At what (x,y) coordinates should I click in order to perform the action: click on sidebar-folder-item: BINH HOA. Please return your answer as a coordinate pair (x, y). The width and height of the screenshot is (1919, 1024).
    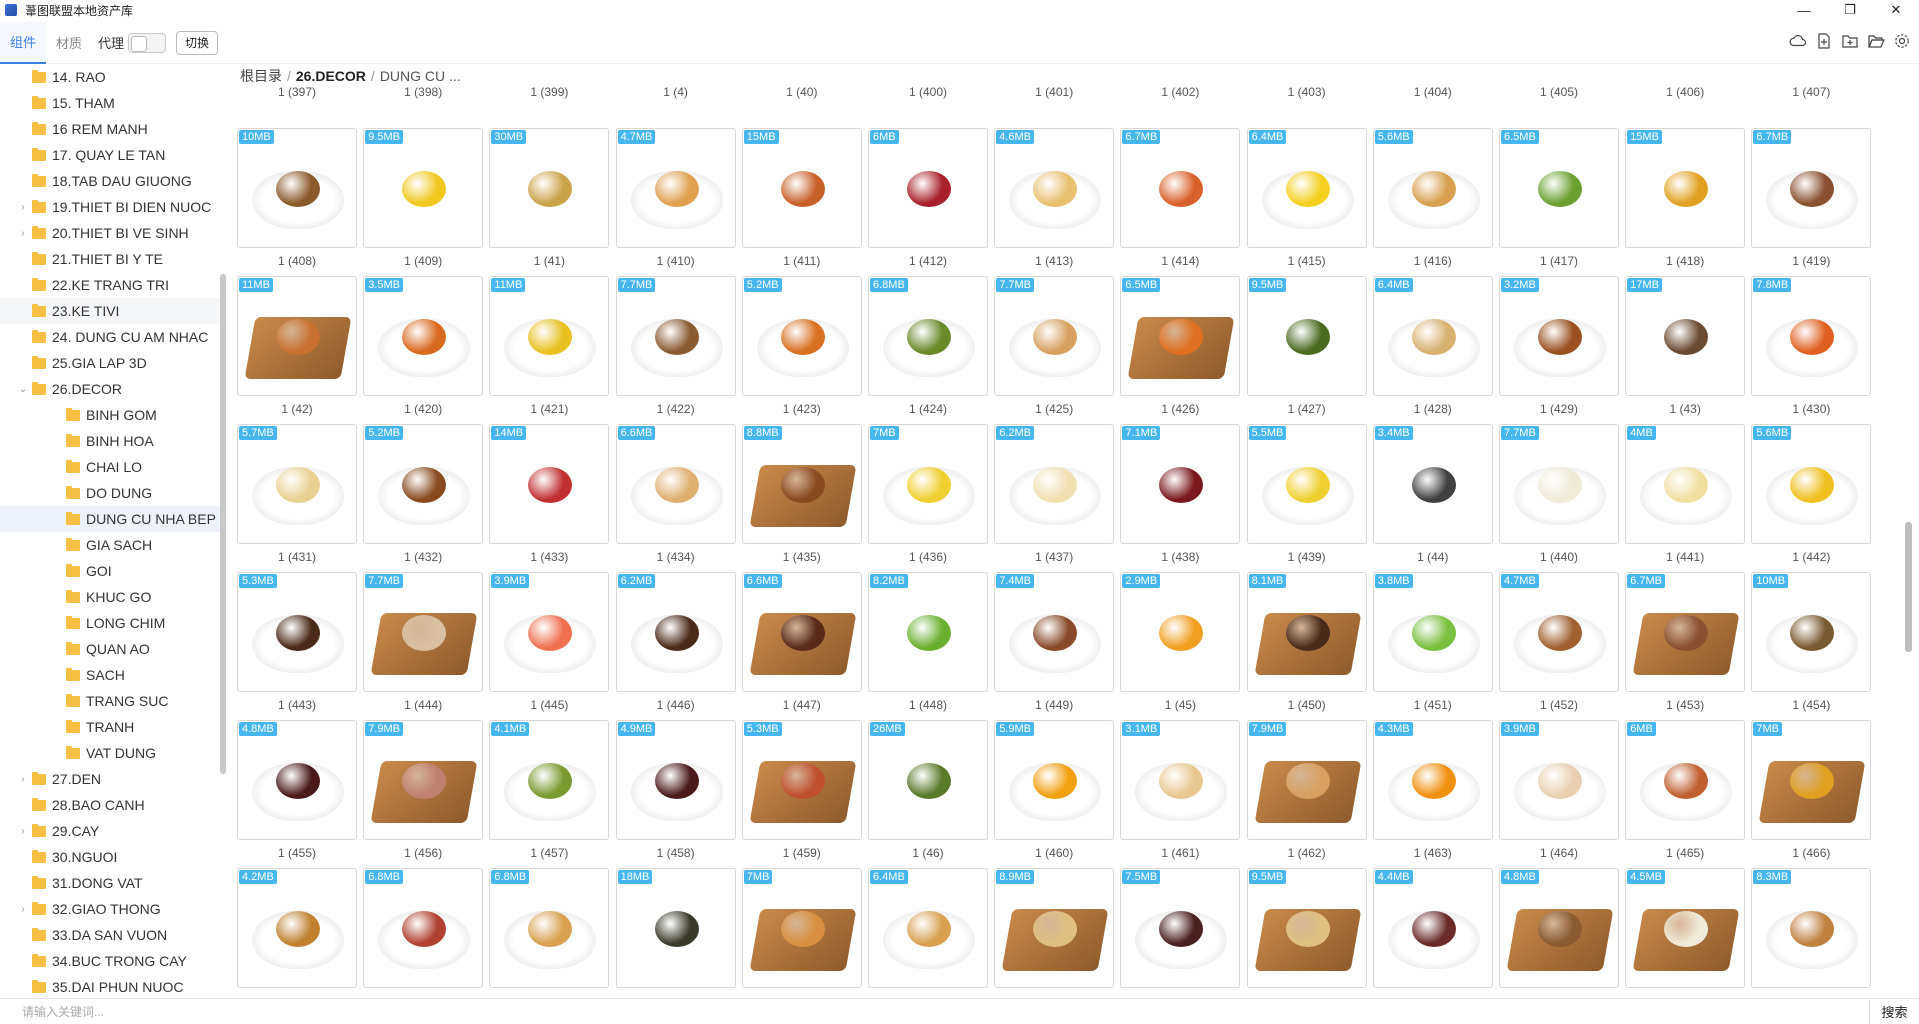
    Looking at the image, I should click on (111, 441).